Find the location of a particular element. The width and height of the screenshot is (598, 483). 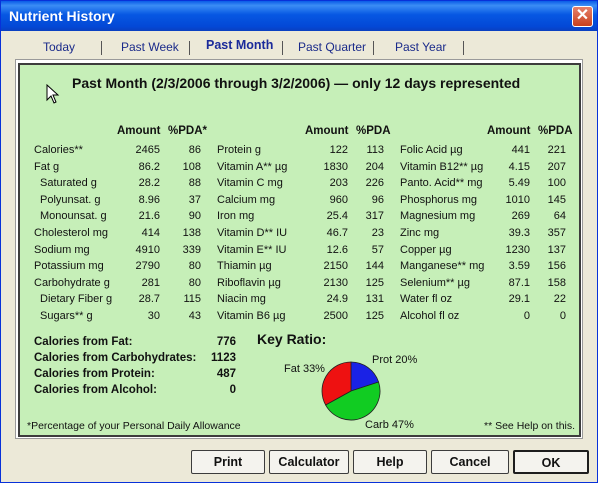

col3-nutrient-label: Copper µg is located at coordinates (426, 249).